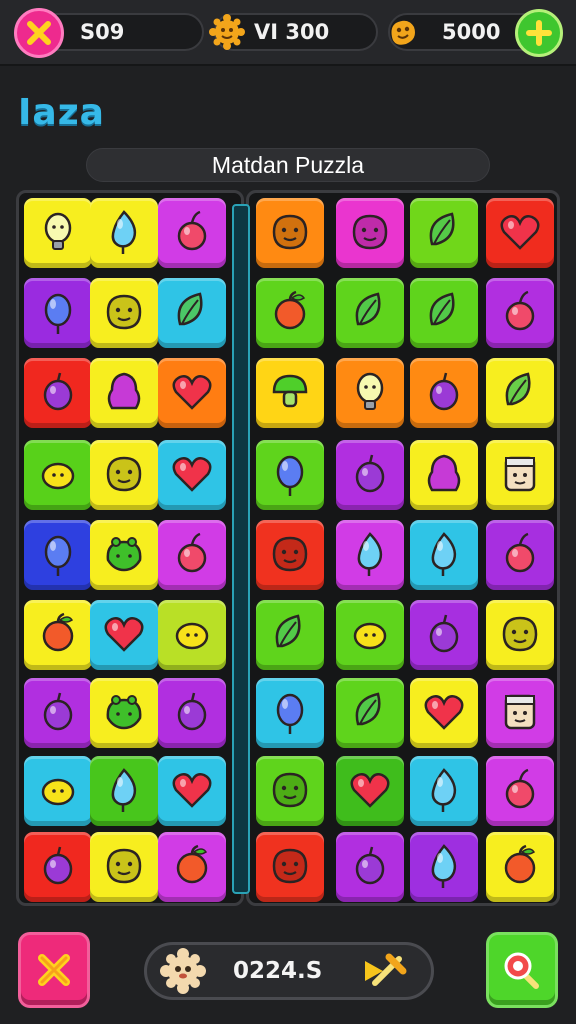  Describe the element at coordinates (241, 549) in the screenshot. I see `board-divider` at that location.